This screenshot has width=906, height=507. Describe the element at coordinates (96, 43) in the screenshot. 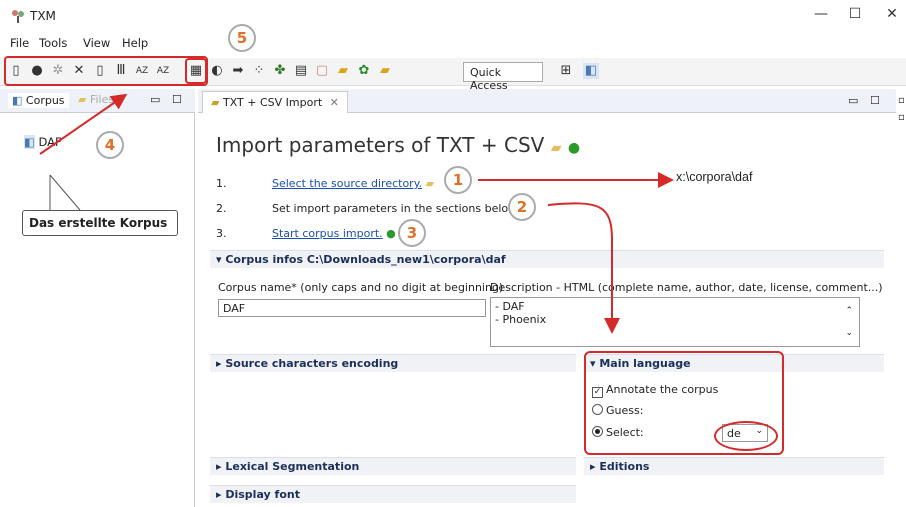

I see `menu-view: View` at that location.